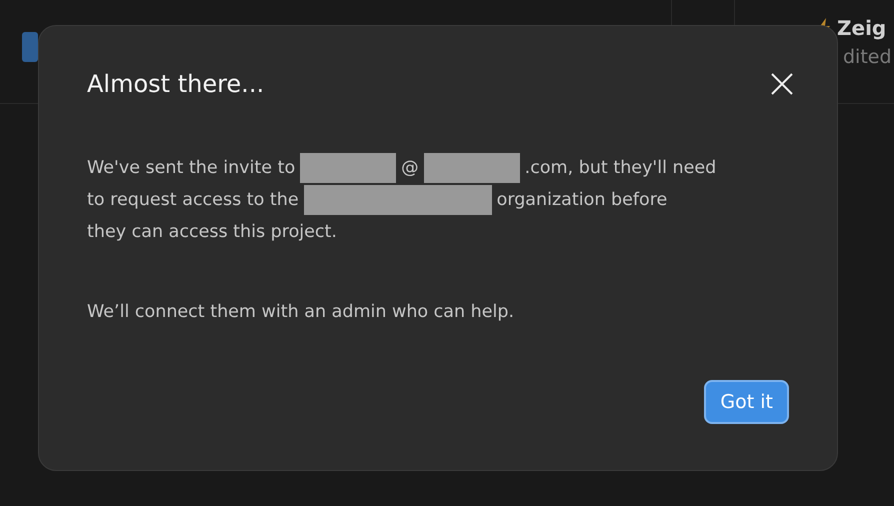 Image resolution: width=894 pixels, height=506 pixels. What do you see at coordinates (30, 47) in the screenshot?
I see `app-icon` at bounding box center [30, 47].